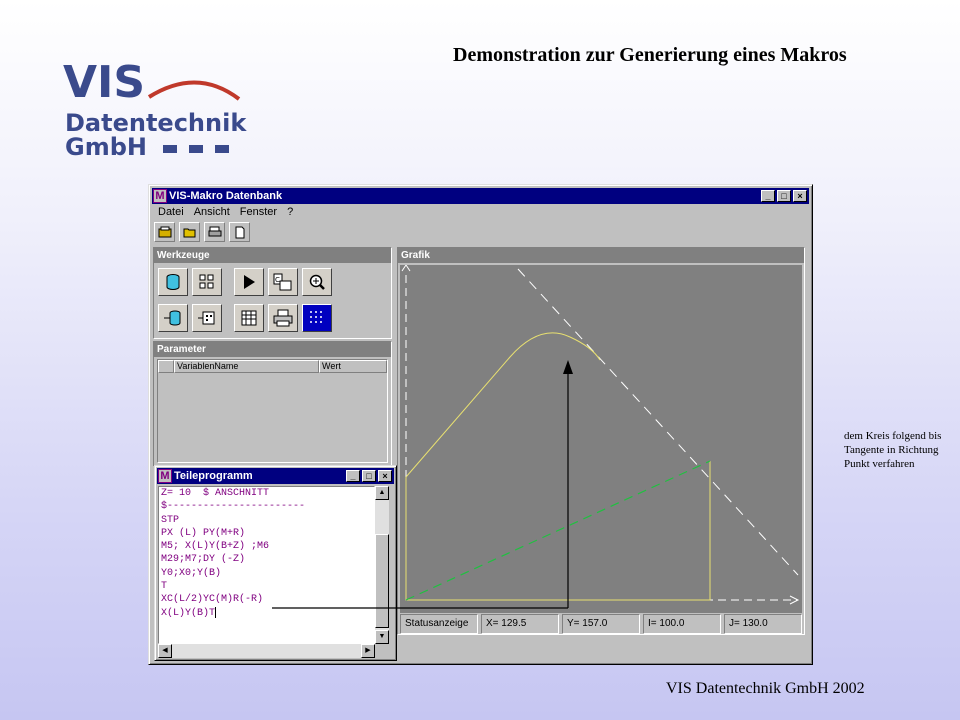 The height and width of the screenshot is (720, 960). I want to click on parameter-panel: Parameter VariablenName Wert, so click(272, 404).